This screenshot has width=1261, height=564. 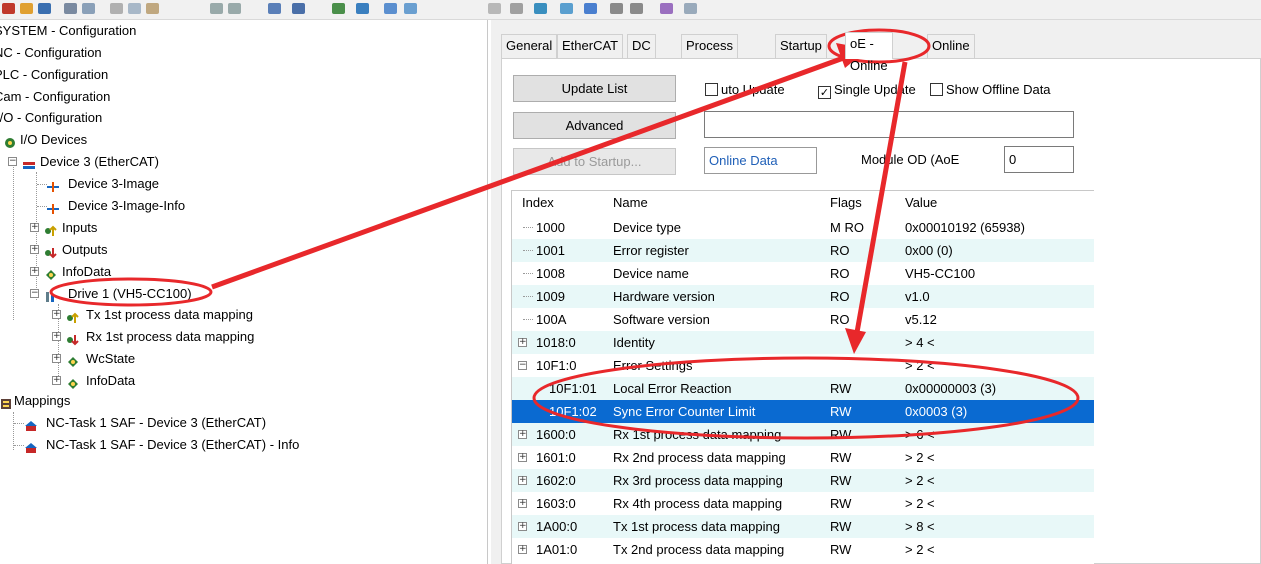 What do you see at coordinates (951, 46) in the screenshot?
I see `tab-online: Online` at bounding box center [951, 46].